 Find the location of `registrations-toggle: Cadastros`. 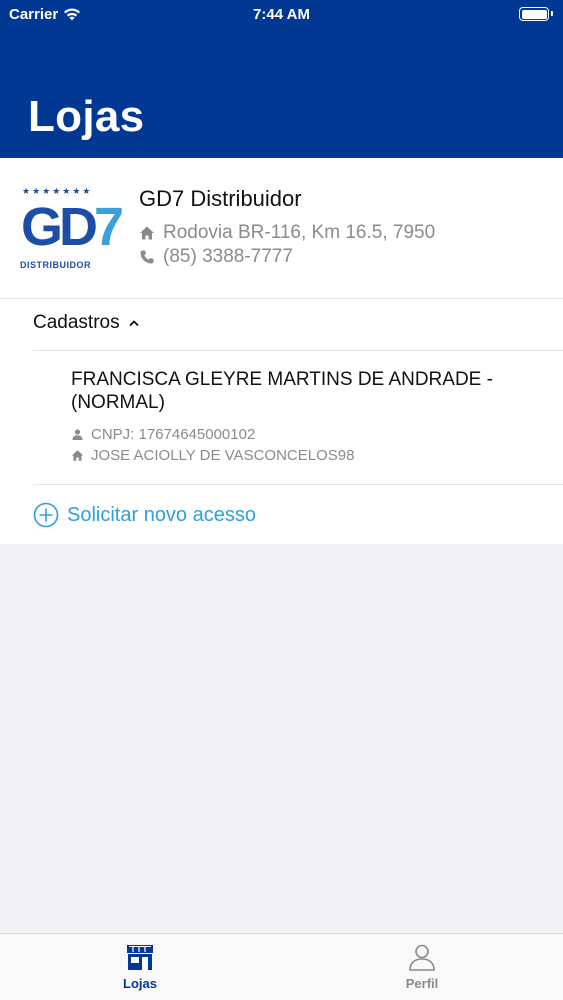

registrations-toggle: Cadastros is located at coordinates (86, 323).